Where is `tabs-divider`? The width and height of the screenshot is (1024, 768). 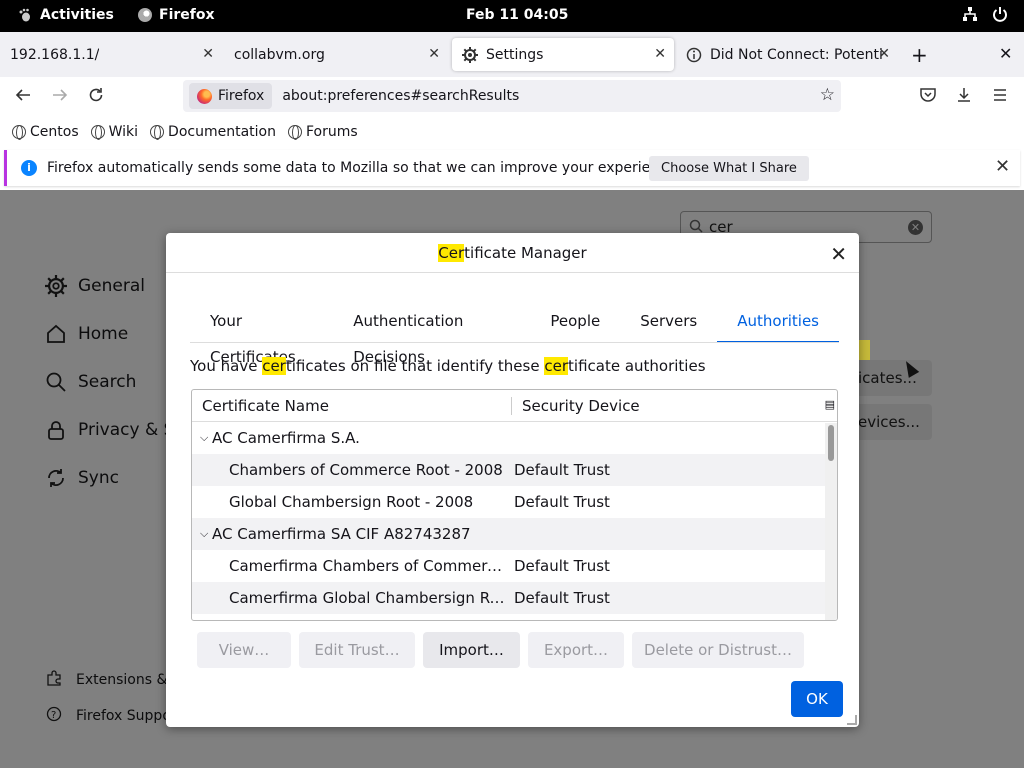
tabs-divider is located at coordinates (514, 342).